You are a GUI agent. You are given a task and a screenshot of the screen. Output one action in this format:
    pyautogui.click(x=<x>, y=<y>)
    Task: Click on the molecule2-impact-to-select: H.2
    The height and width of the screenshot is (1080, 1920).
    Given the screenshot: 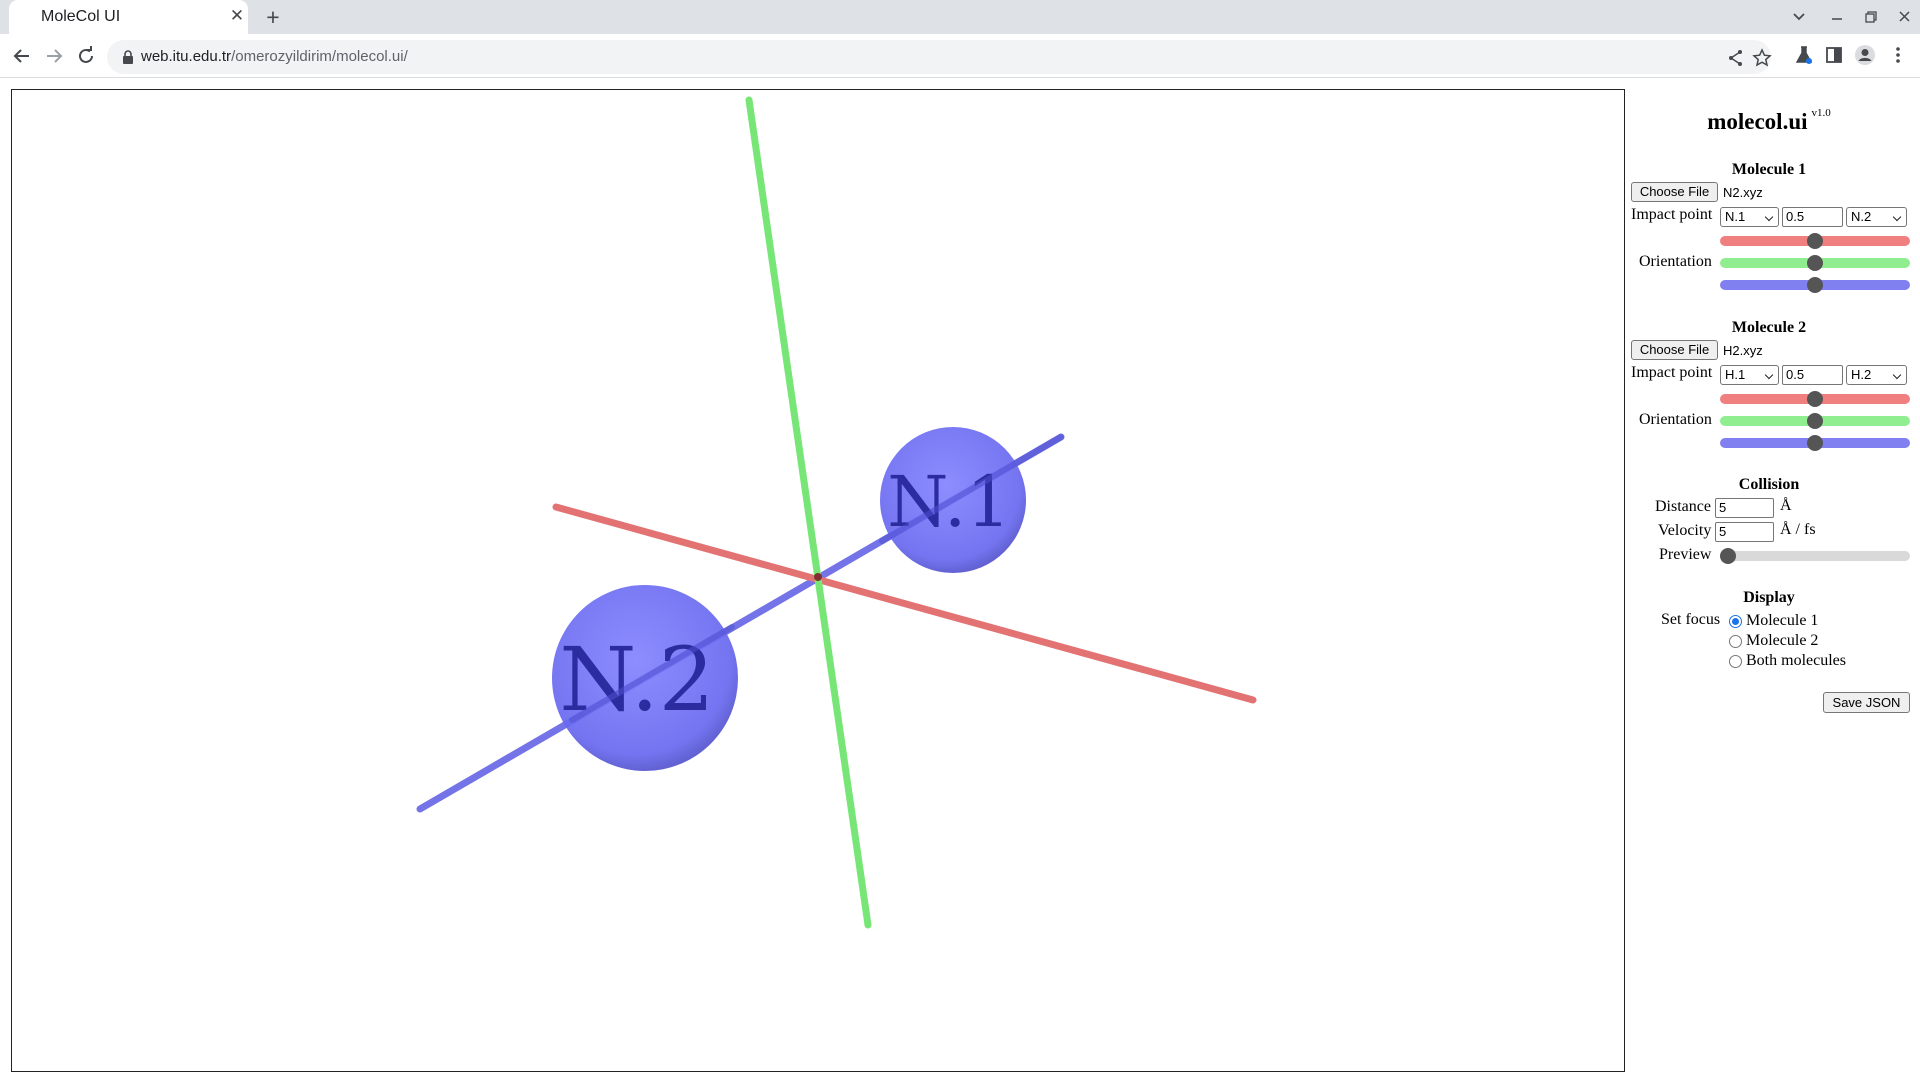 What is the action you would take?
    pyautogui.click(x=1876, y=375)
    